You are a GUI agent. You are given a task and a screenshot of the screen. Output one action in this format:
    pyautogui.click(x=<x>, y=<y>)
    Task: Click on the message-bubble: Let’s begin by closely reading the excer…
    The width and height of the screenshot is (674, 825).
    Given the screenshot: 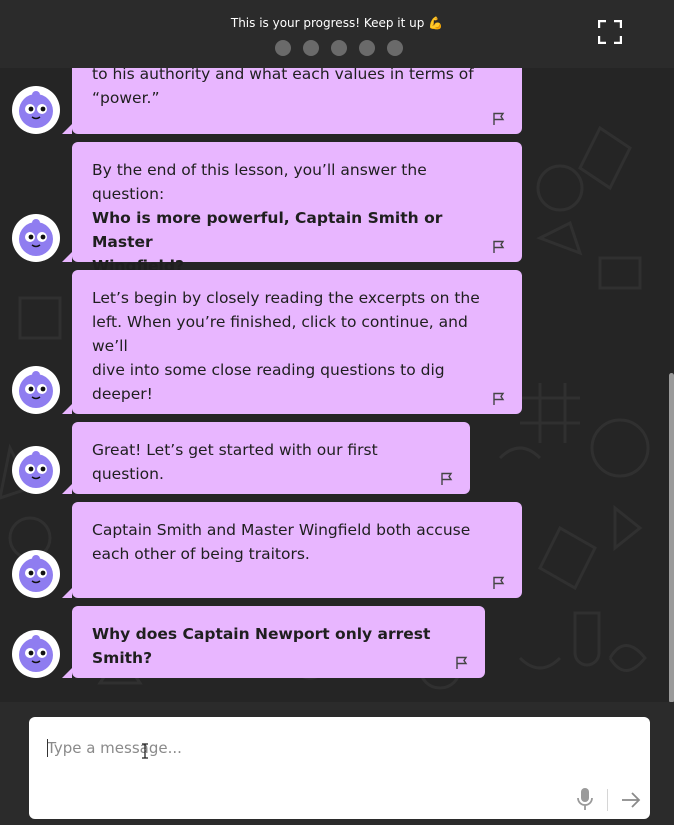 What is the action you would take?
    pyautogui.click(x=292, y=342)
    